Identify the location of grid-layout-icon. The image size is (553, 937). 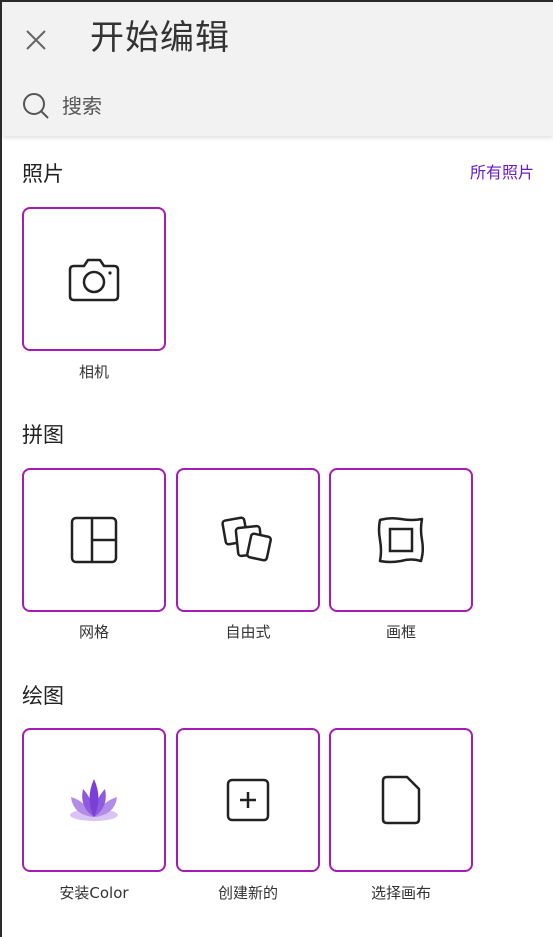
(94, 540).